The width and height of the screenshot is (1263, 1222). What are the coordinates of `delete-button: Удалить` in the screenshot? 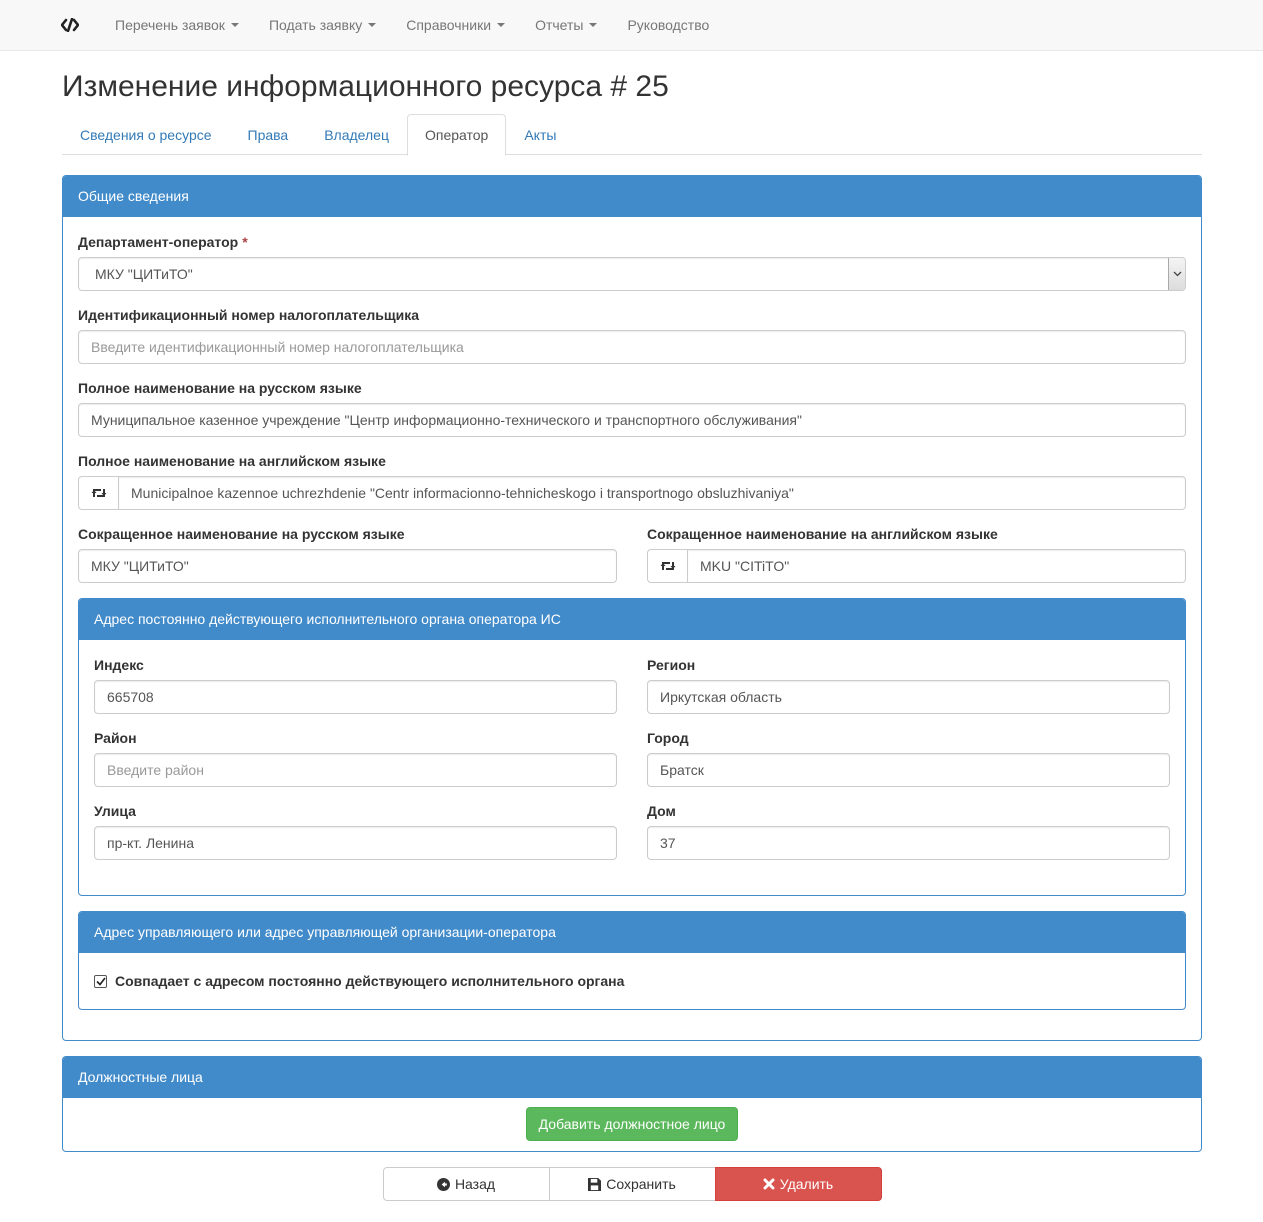 It's located at (798, 1184).